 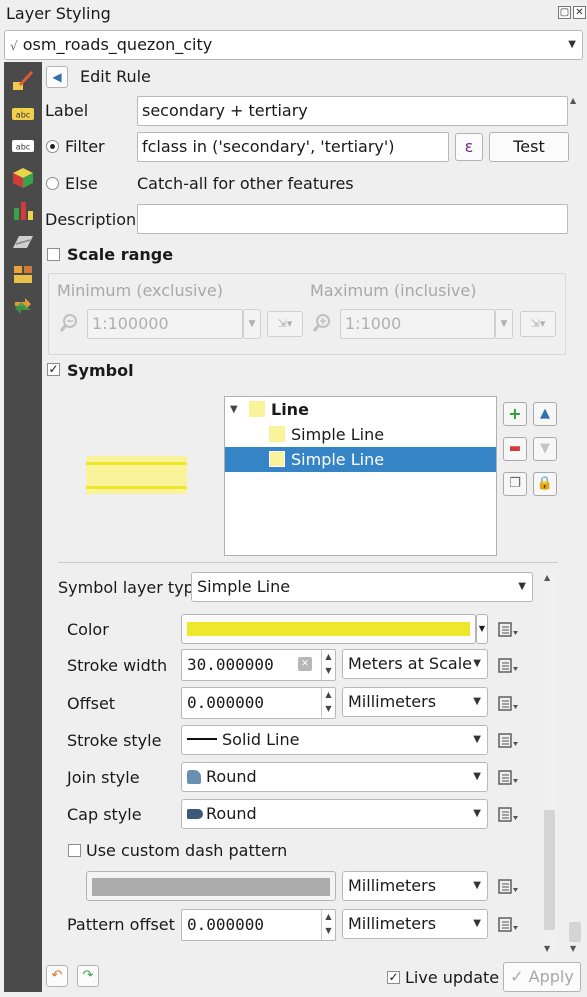 I want to click on pattern-offset-spinbox: 0.000000 ▲ ▼, so click(x=258, y=925).